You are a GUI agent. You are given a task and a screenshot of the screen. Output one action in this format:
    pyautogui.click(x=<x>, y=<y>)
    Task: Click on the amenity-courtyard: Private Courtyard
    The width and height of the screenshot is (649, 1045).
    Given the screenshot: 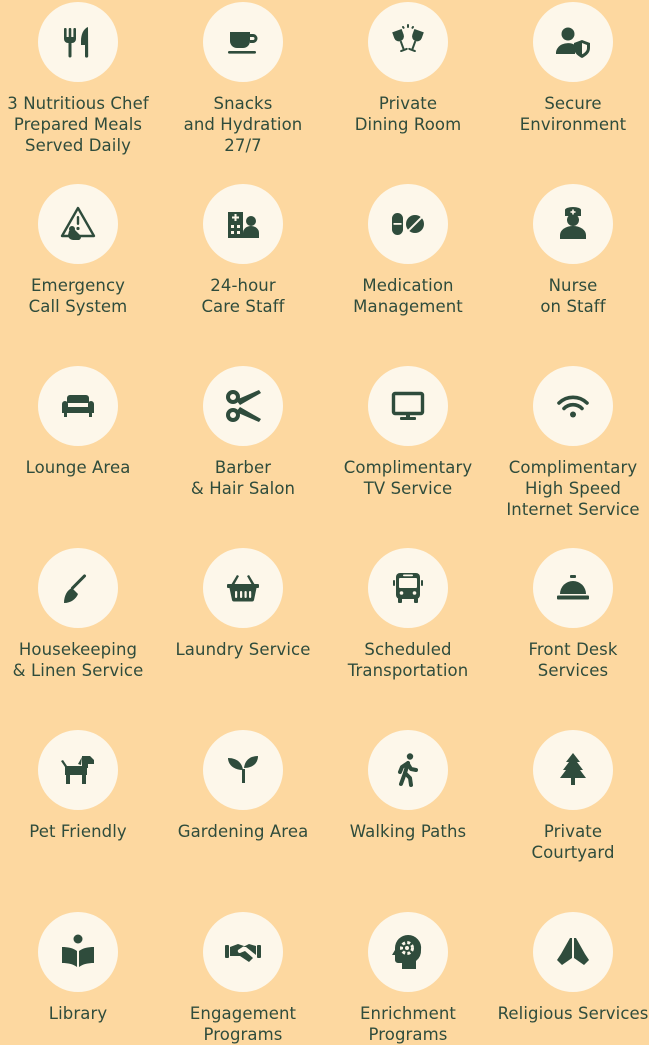 What is the action you would take?
    pyautogui.click(x=570, y=796)
    